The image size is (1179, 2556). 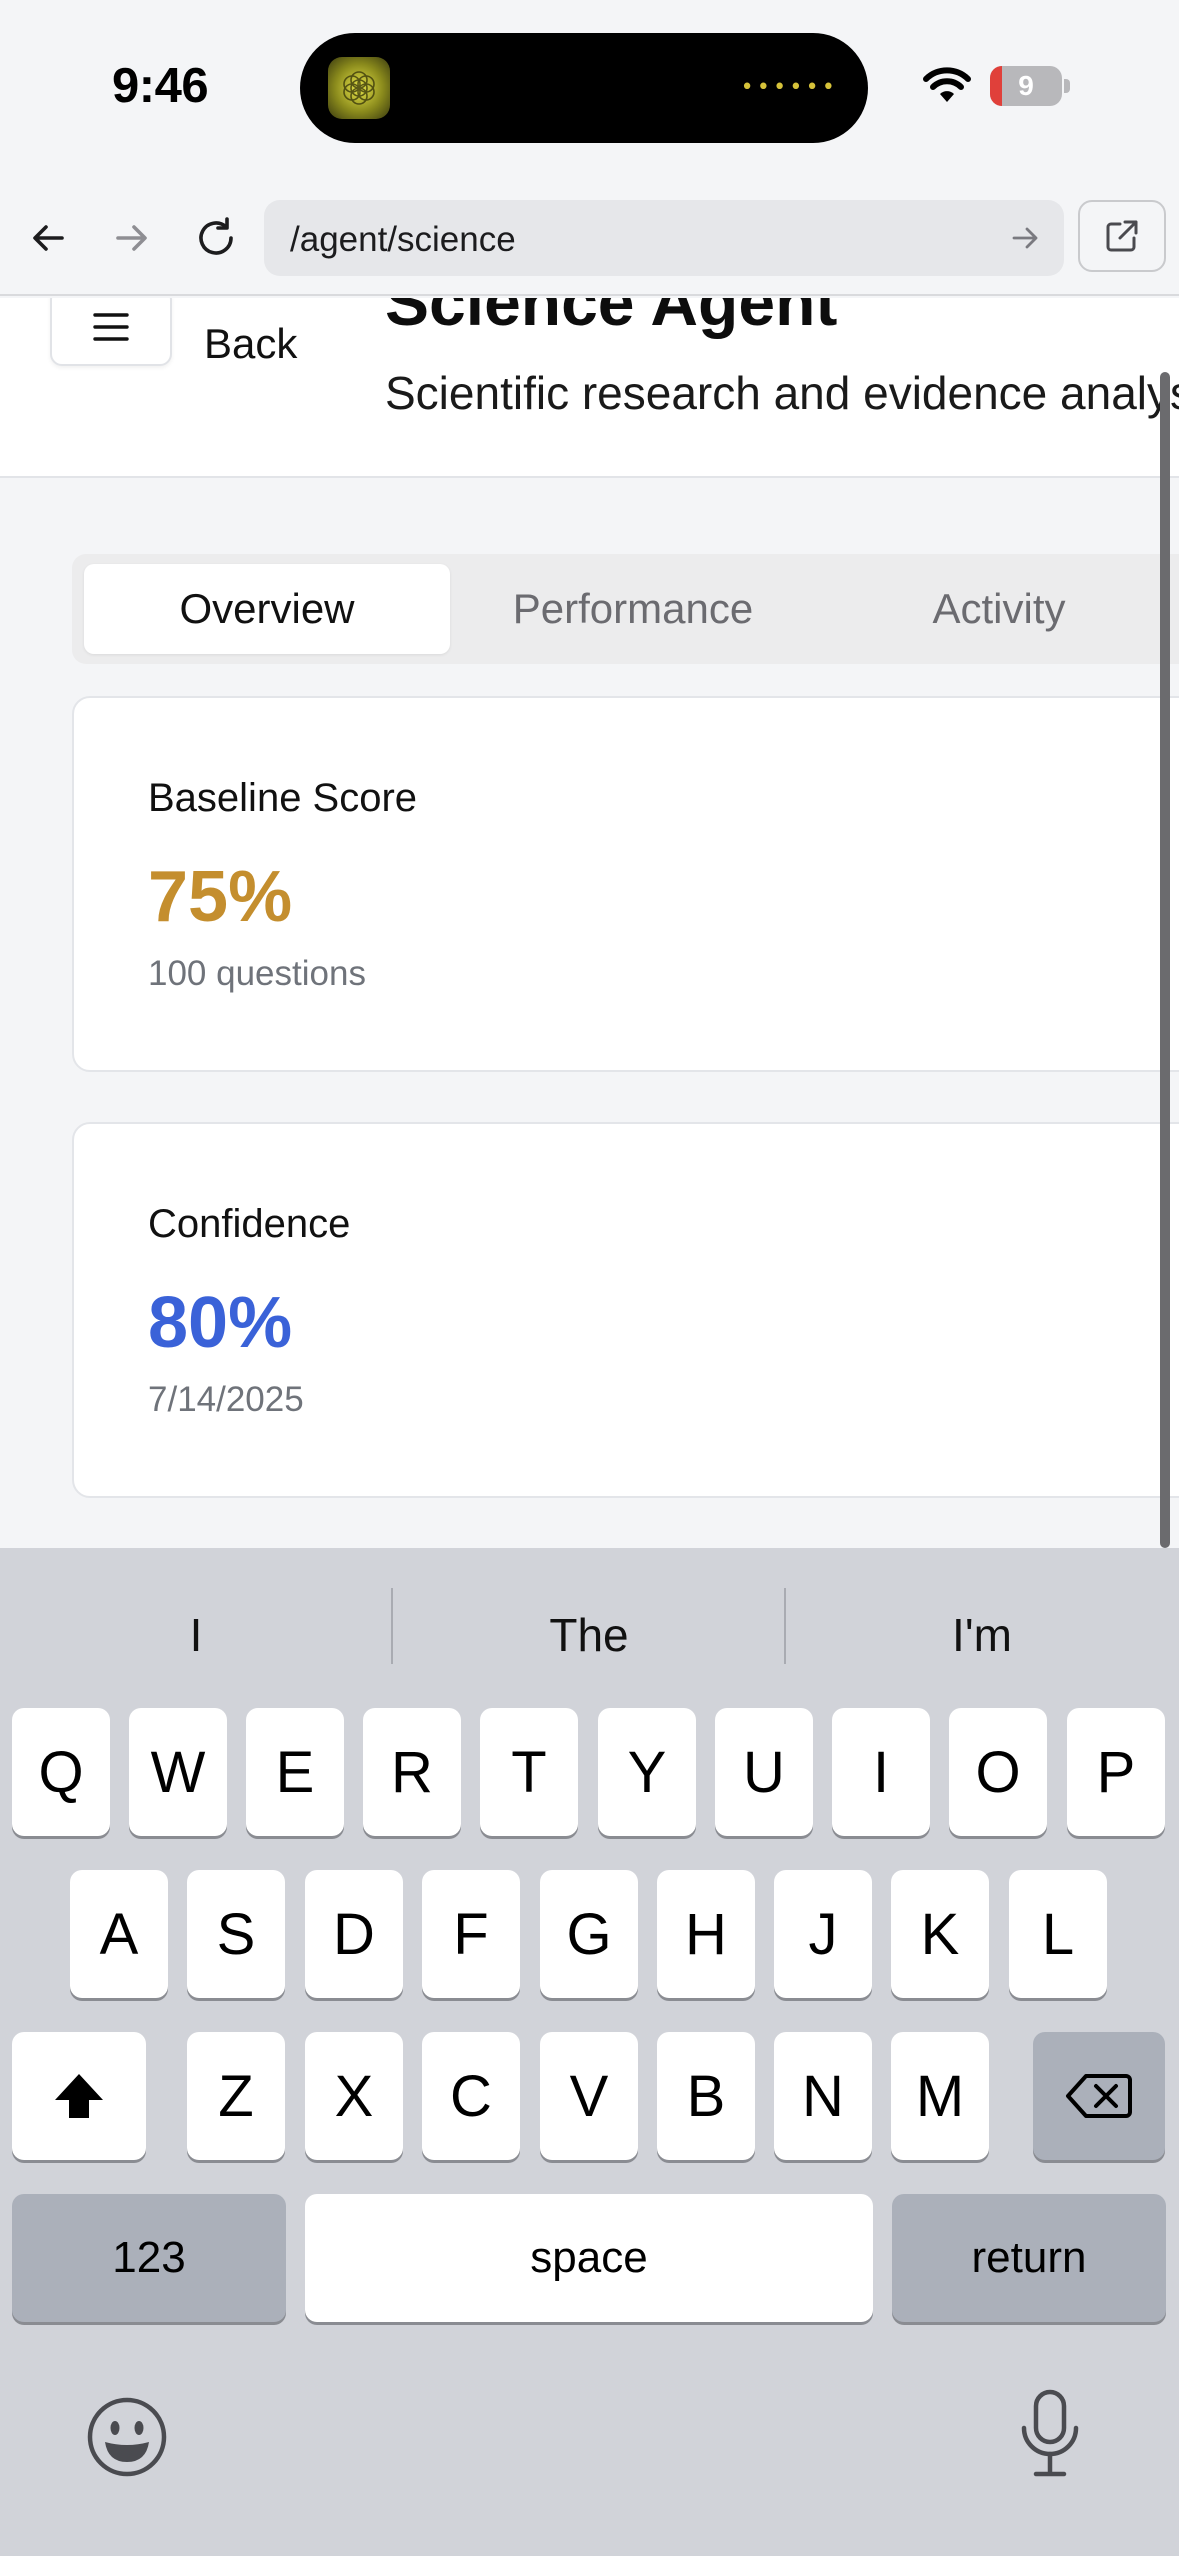 I want to click on key-i: I, so click(x=881, y=1772).